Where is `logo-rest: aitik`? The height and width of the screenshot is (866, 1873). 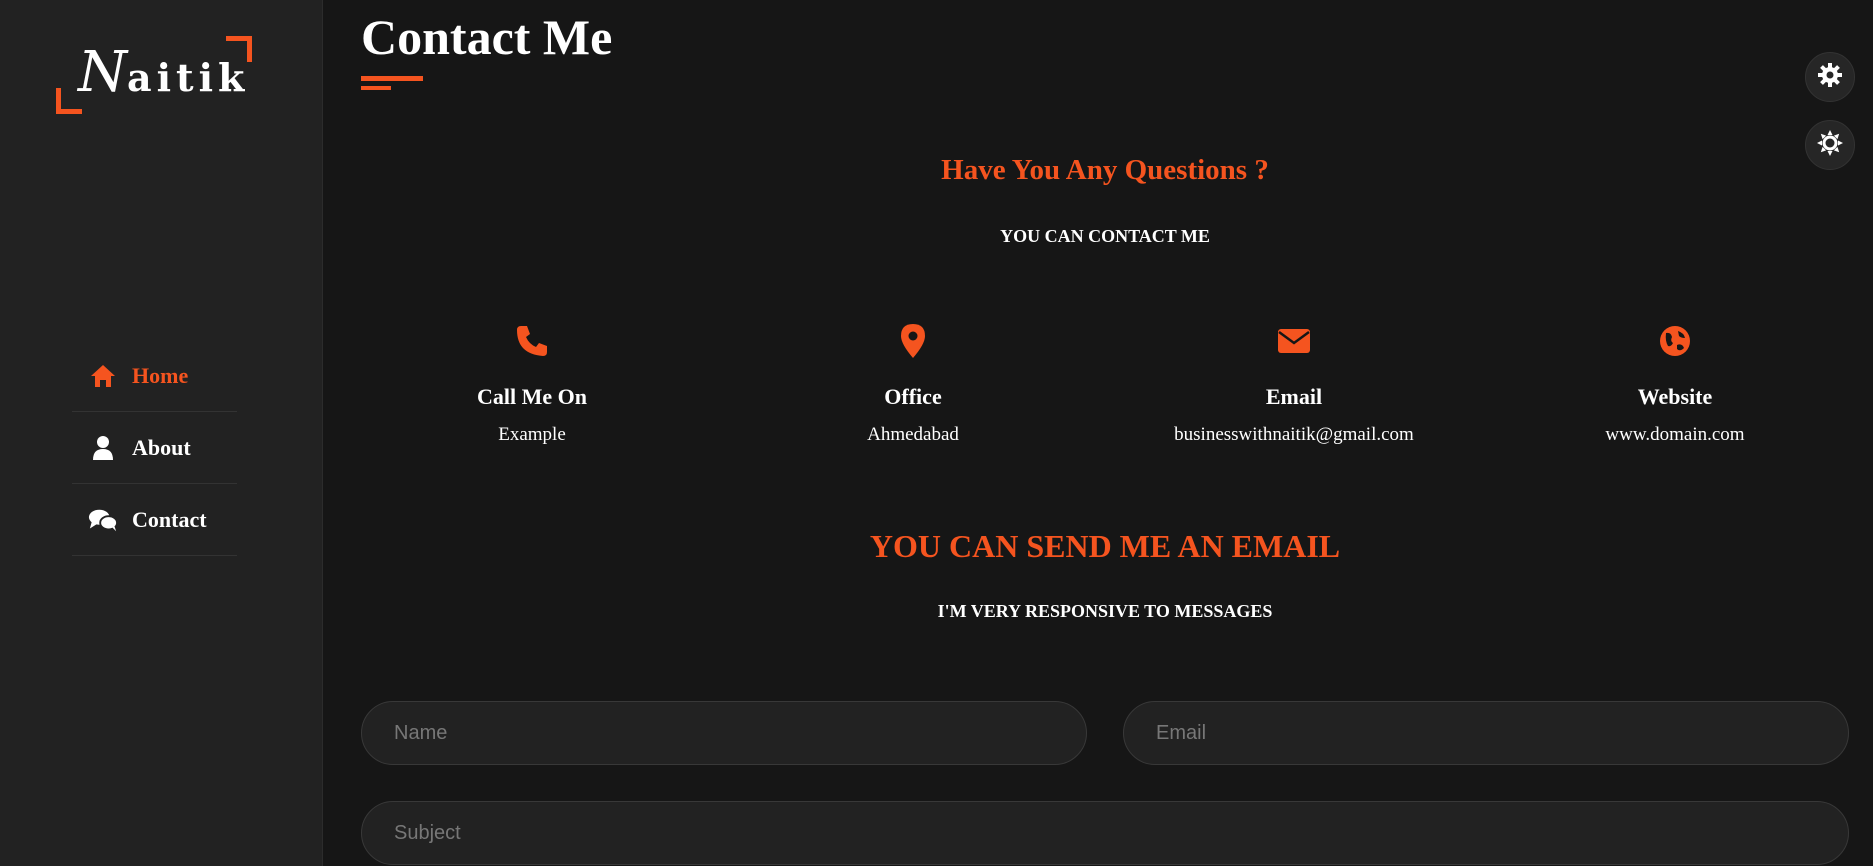 logo-rest: aitik is located at coordinates (188, 77).